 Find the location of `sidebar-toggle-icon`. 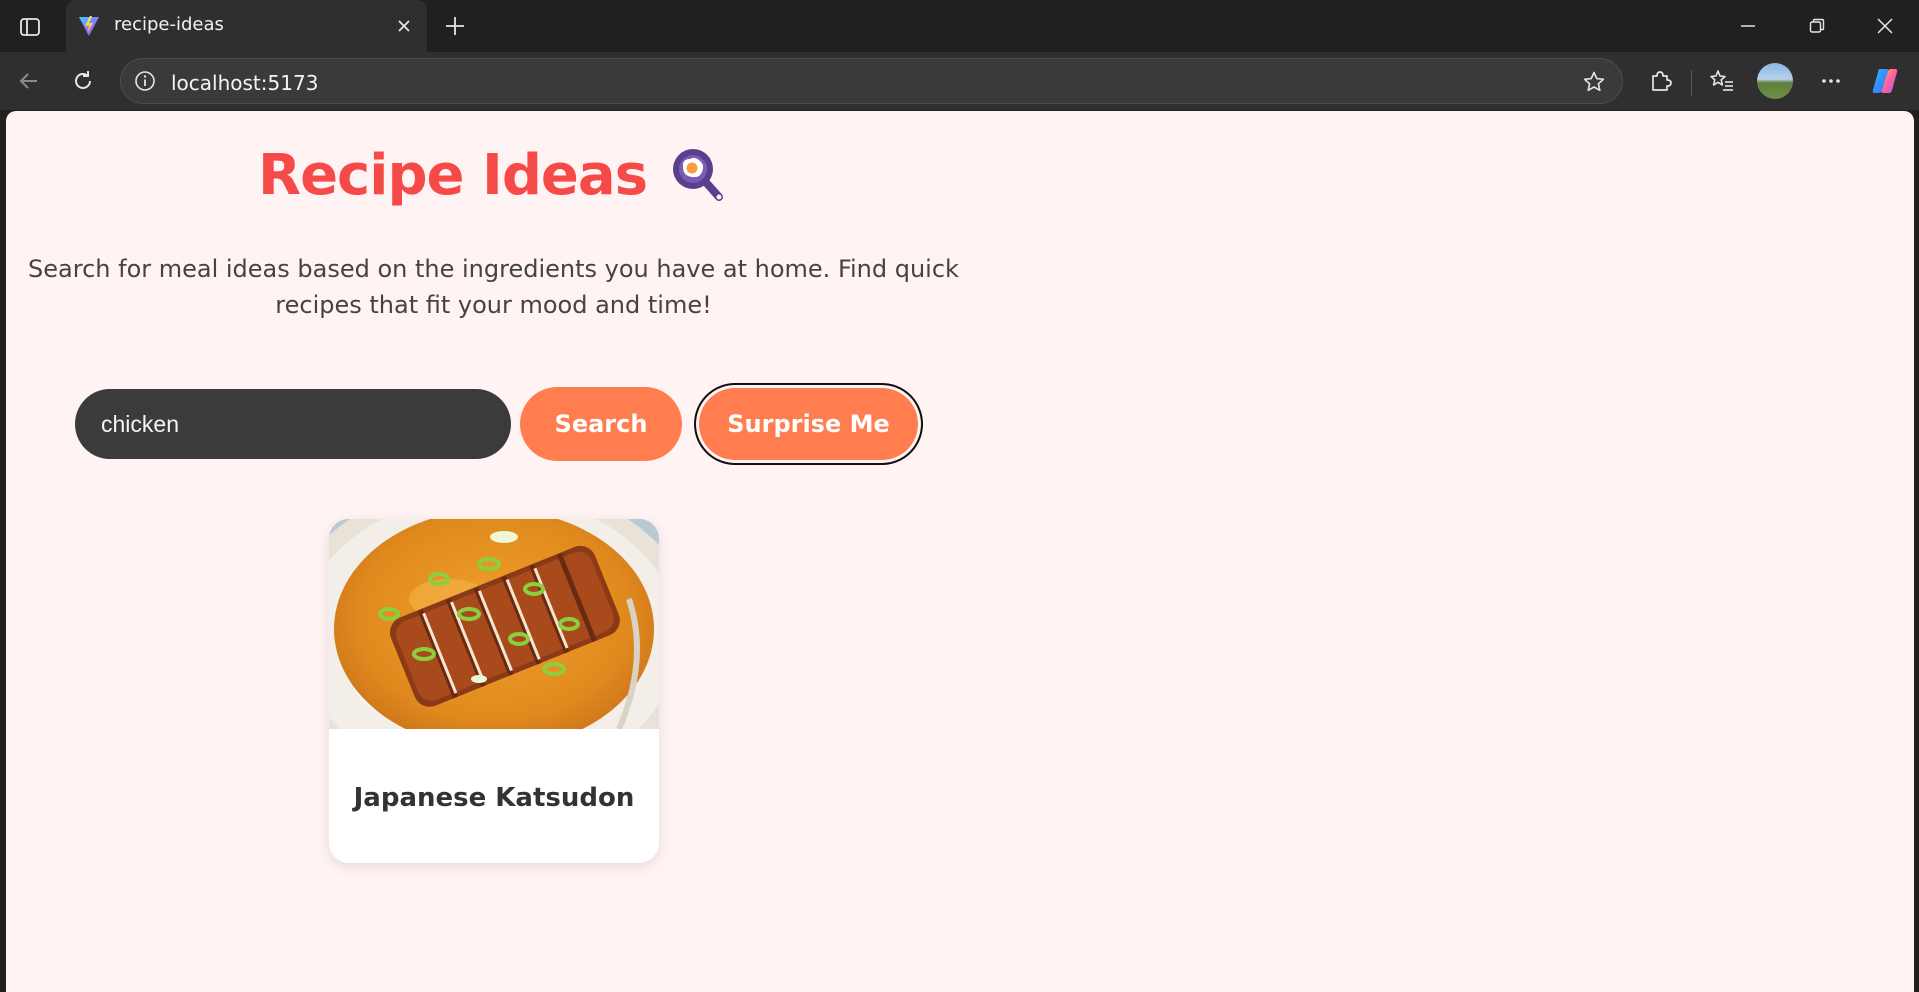

sidebar-toggle-icon is located at coordinates (30, 27).